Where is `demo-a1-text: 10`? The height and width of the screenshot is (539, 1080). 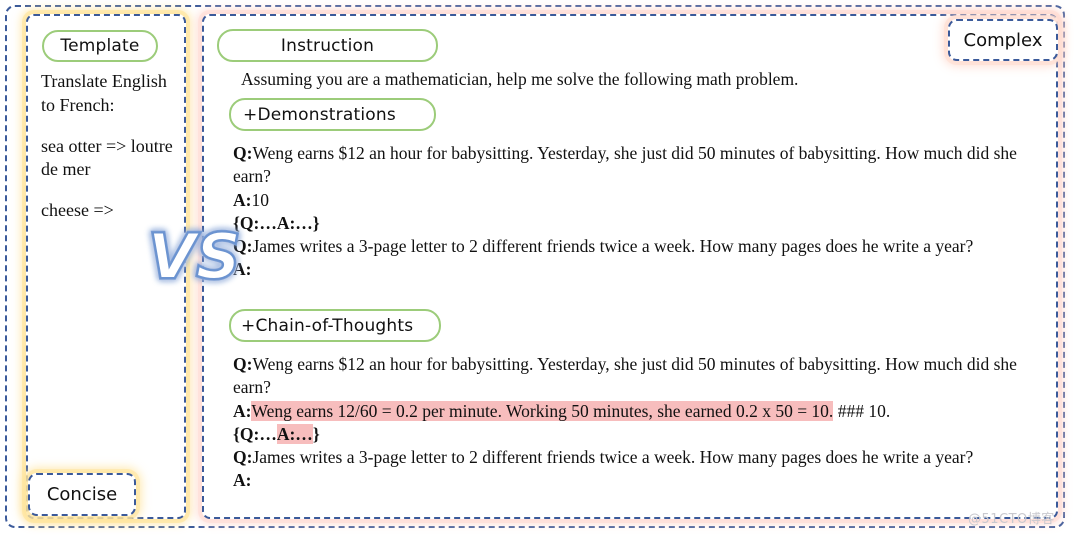 demo-a1-text: 10 is located at coordinates (260, 199).